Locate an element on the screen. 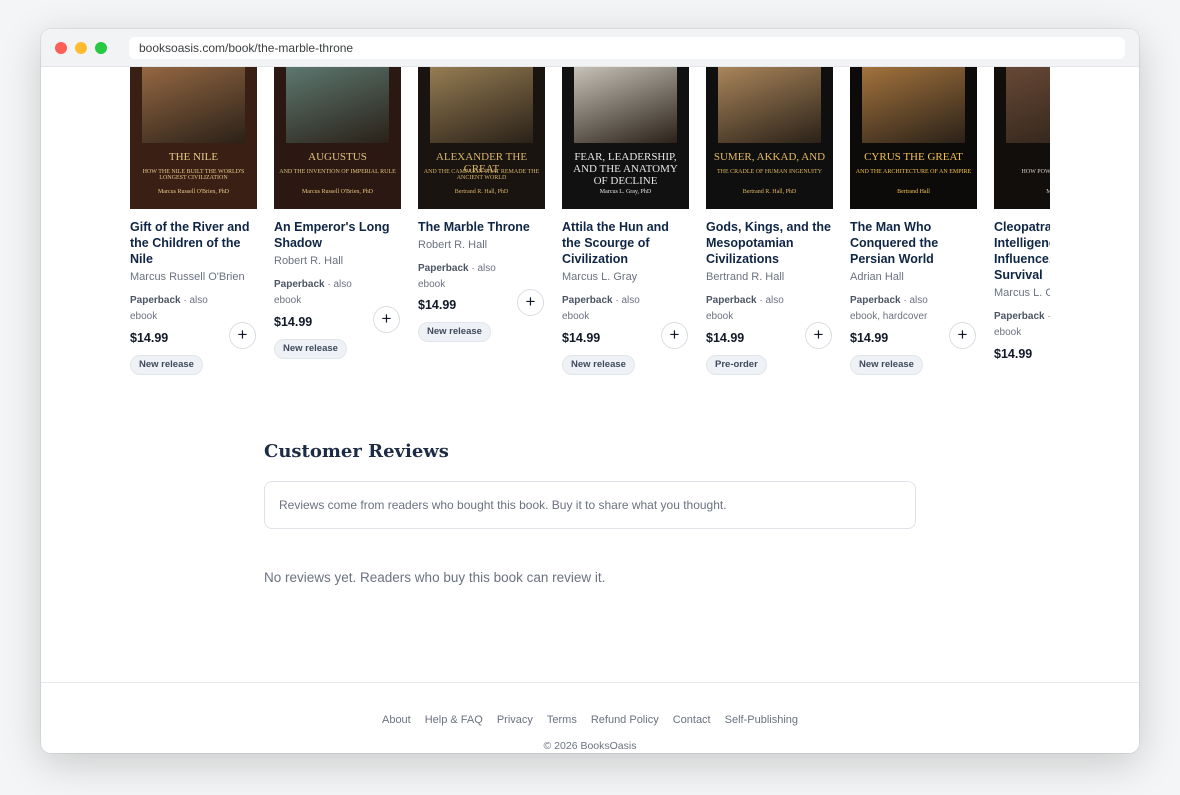 The image size is (1180, 795). book-author: Adrian Hall is located at coordinates (913, 277).